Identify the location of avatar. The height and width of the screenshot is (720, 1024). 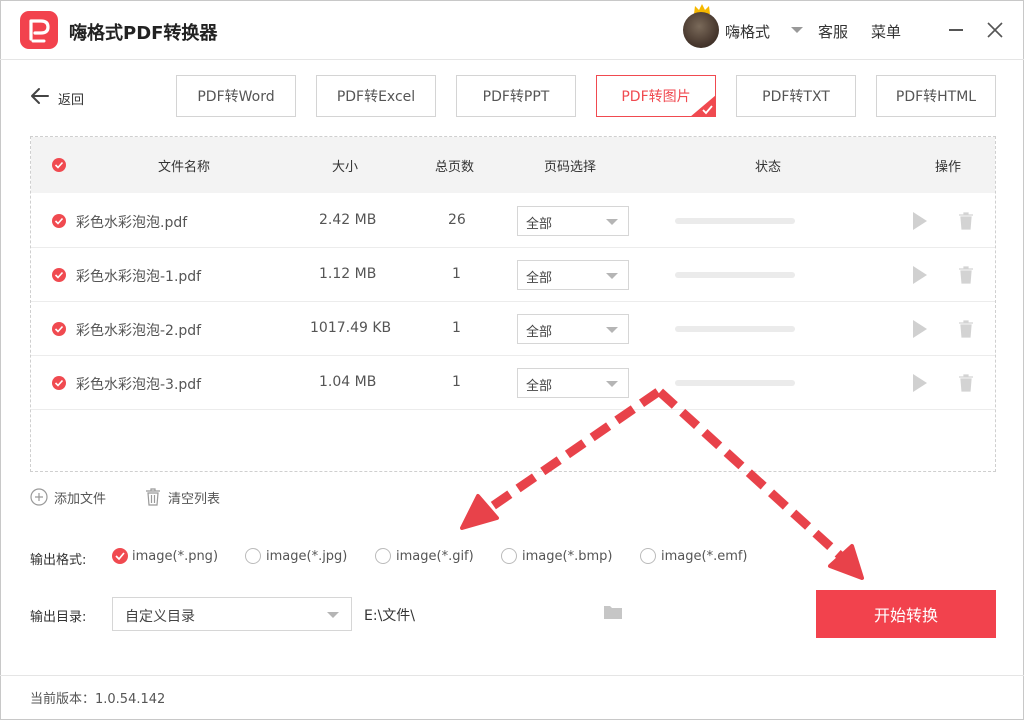
(701, 30).